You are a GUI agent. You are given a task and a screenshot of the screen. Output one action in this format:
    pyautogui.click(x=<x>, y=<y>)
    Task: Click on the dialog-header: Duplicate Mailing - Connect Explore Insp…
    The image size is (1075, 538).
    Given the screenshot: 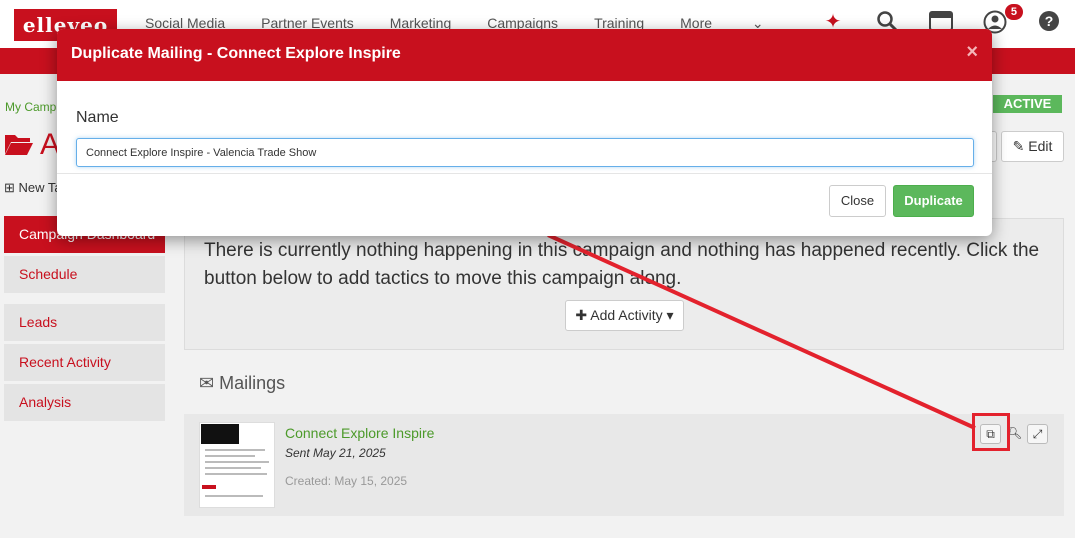 What is the action you would take?
    pyautogui.click(x=524, y=55)
    